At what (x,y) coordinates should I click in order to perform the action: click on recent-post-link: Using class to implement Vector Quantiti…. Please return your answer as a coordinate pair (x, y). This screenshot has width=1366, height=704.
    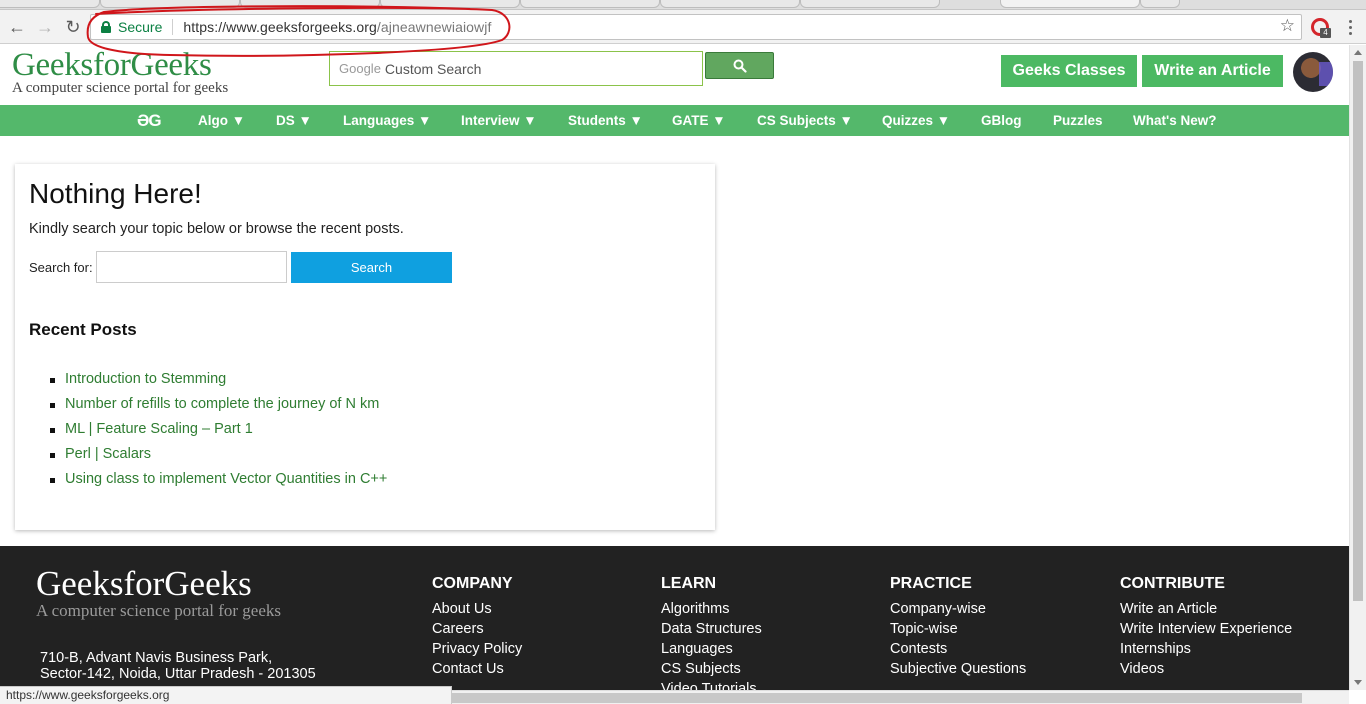
    Looking at the image, I should click on (208, 479).